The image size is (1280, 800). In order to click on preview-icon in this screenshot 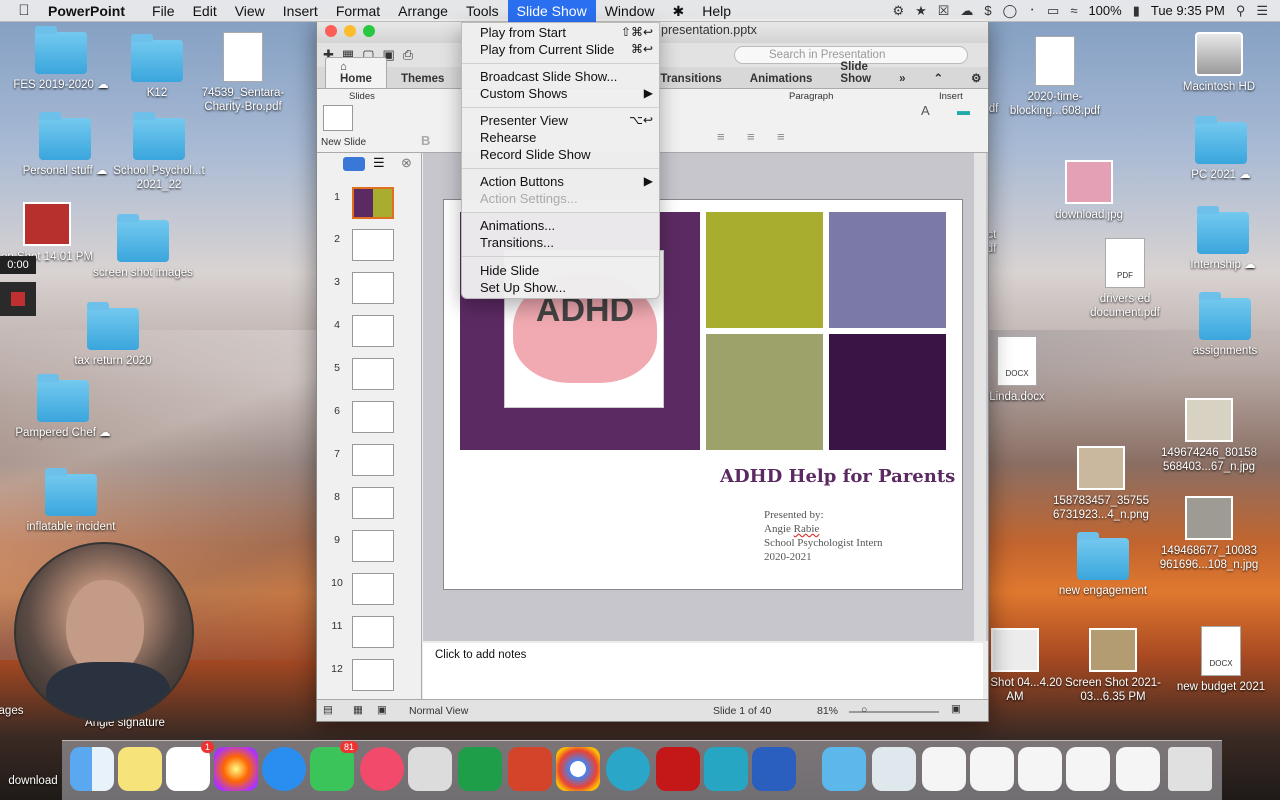, I will do `click(430, 769)`.